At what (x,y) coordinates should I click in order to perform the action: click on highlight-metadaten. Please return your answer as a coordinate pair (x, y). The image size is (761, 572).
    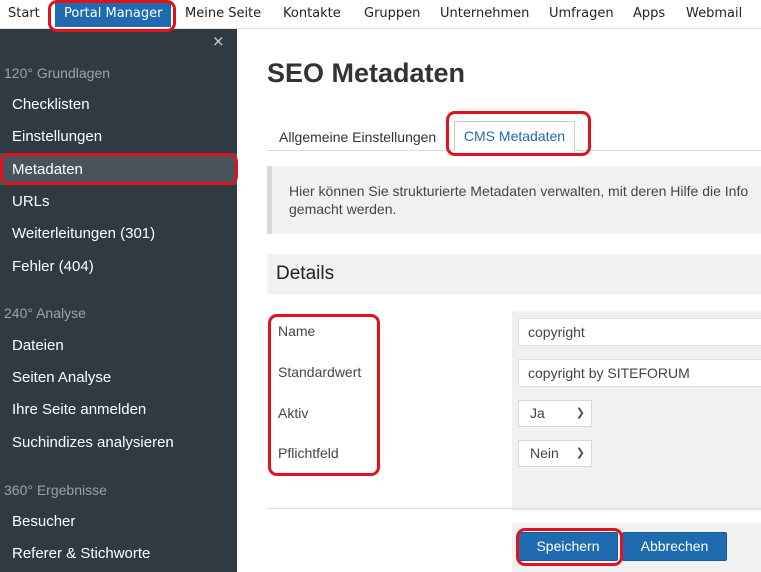
    Looking at the image, I should click on (119, 169).